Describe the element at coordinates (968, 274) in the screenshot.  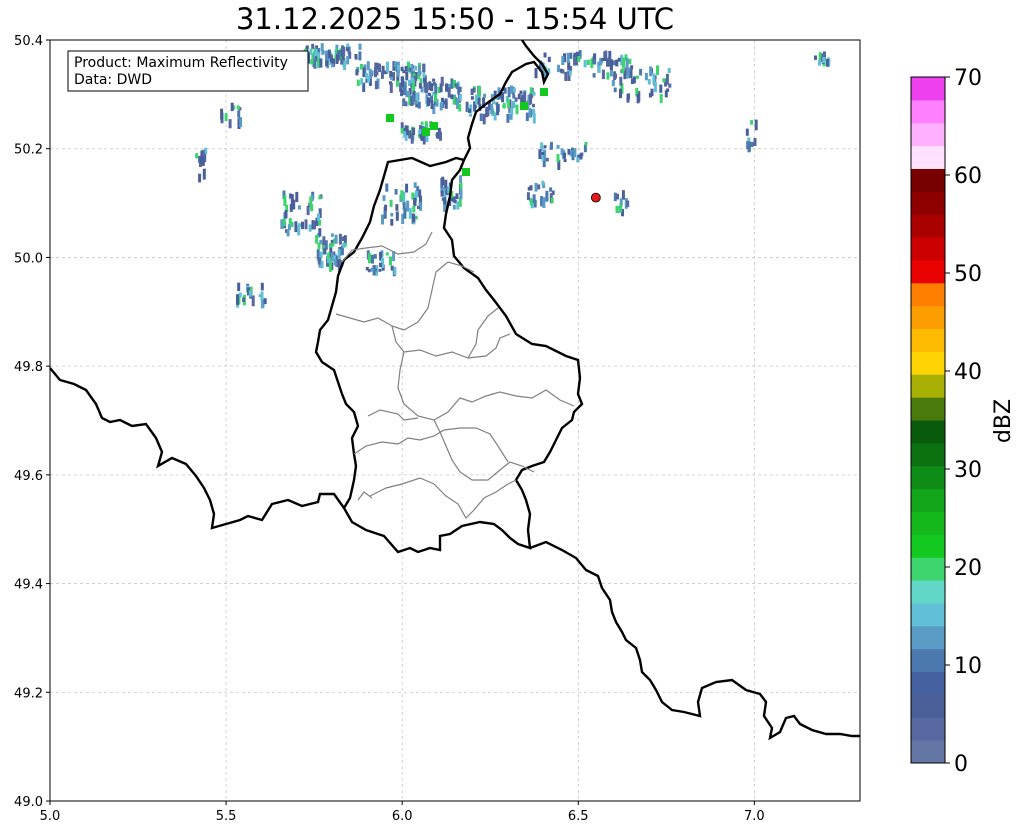
I see `colorbar-tick-label: 50` at that location.